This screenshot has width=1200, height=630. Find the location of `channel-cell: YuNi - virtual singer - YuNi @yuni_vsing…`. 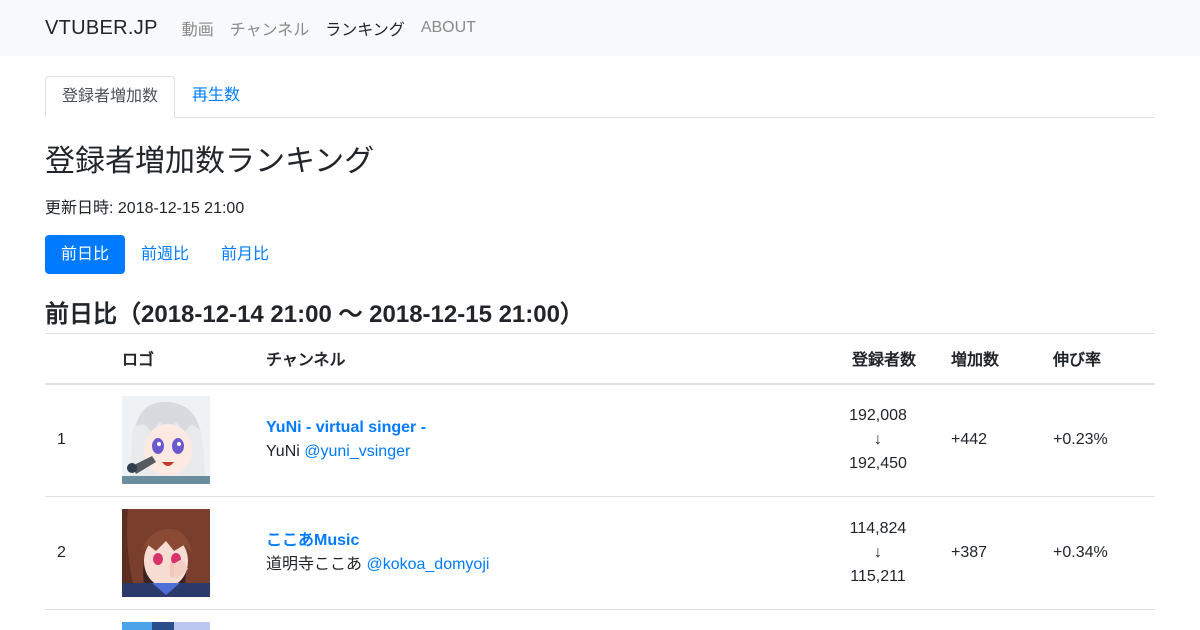

channel-cell: YuNi - virtual singer - YuNi @yuni_vsing… is located at coordinates (541, 440).